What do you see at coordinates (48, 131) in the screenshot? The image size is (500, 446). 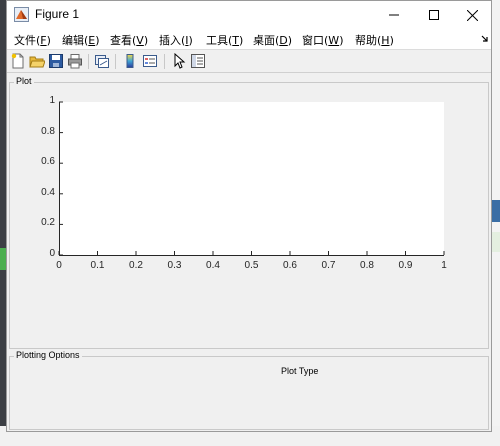 I see `y-tick-label: 0.8` at bounding box center [48, 131].